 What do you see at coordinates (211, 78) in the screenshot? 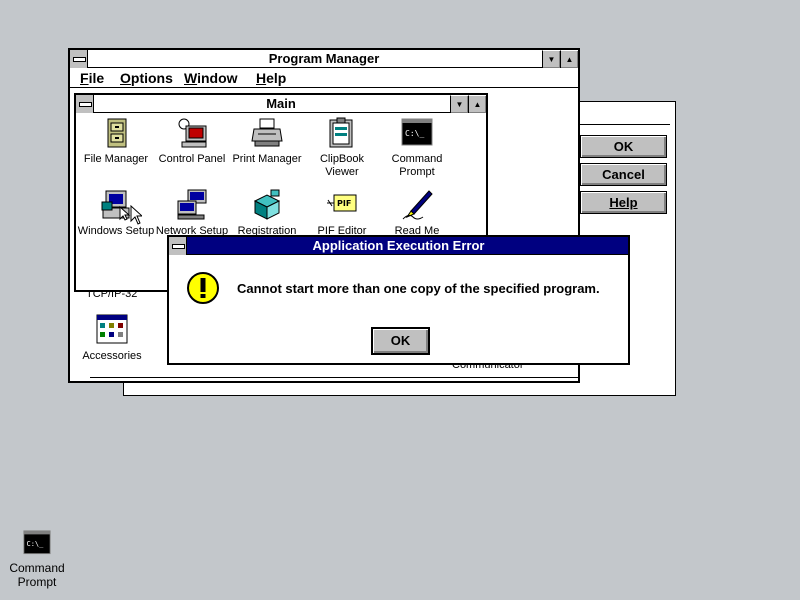
I see `menu-window: Window` at bounding box center [211, 78].